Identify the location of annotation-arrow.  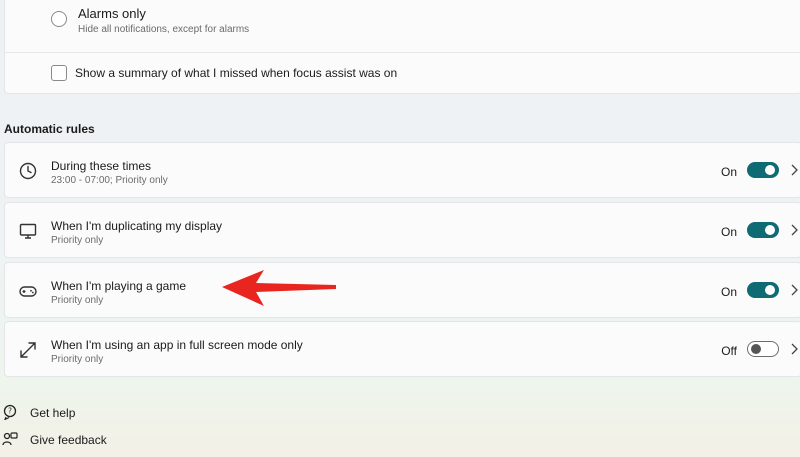
(279, 288).